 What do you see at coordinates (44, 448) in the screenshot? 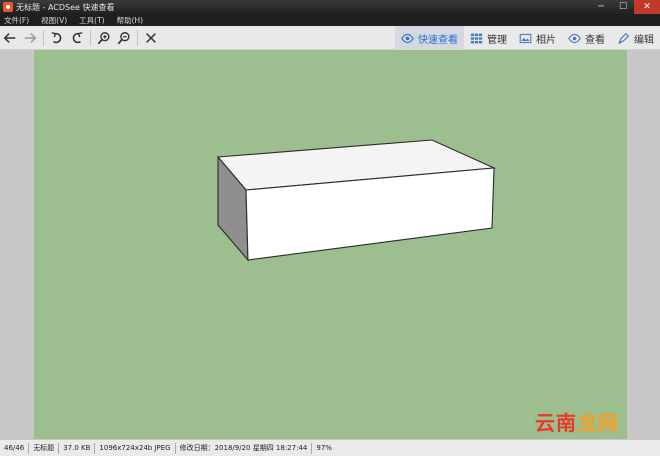
I see `status-filename: 无标题` at bounding box center [44, 448].